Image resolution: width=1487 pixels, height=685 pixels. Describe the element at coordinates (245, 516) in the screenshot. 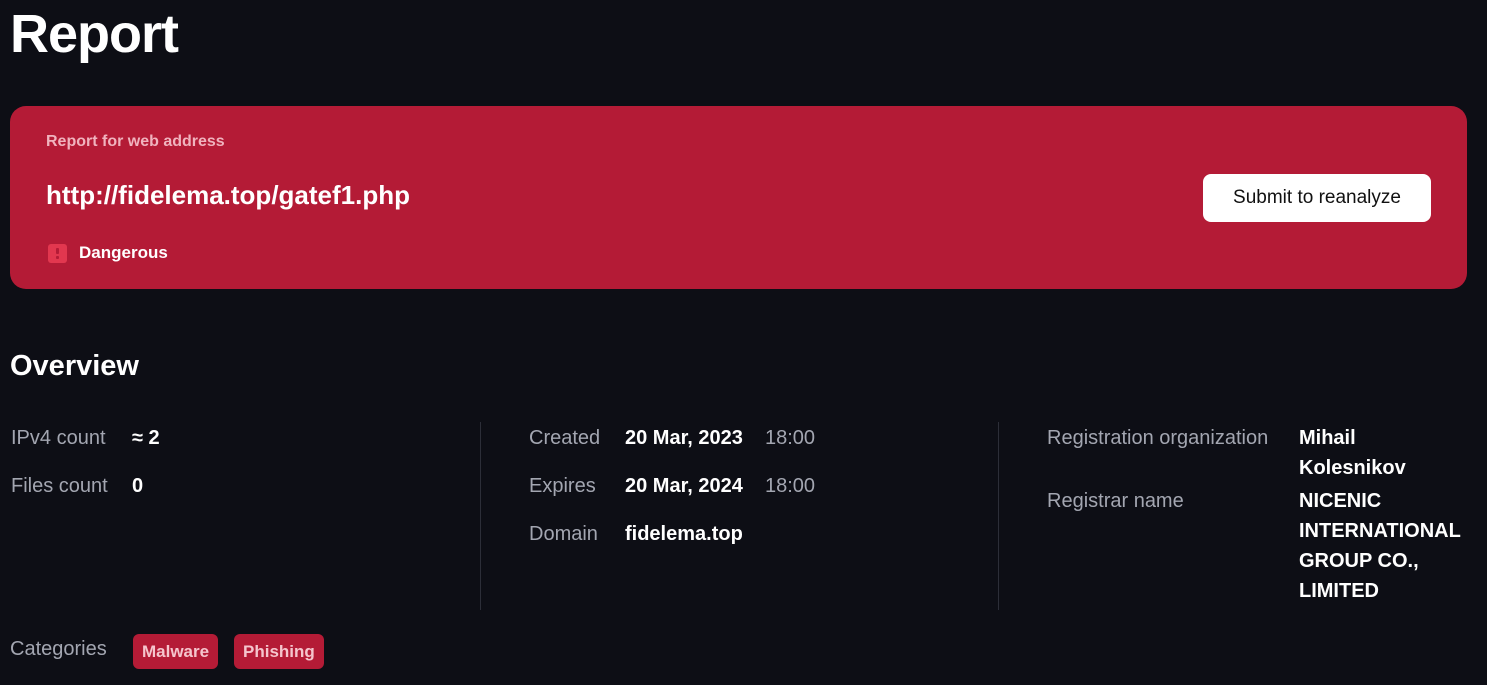

I see `overview-column-counts: IPv4 count ≈ 2 Files count 0` at that location.